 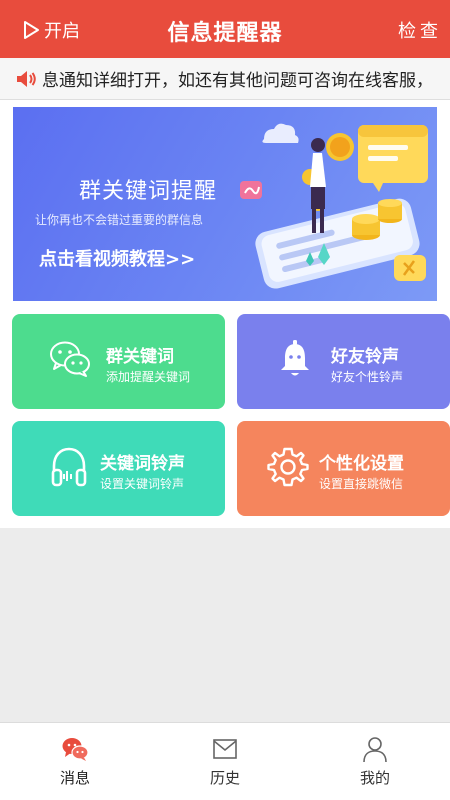 I want to click on tab-history: 历史, so click(x=225, y=761).